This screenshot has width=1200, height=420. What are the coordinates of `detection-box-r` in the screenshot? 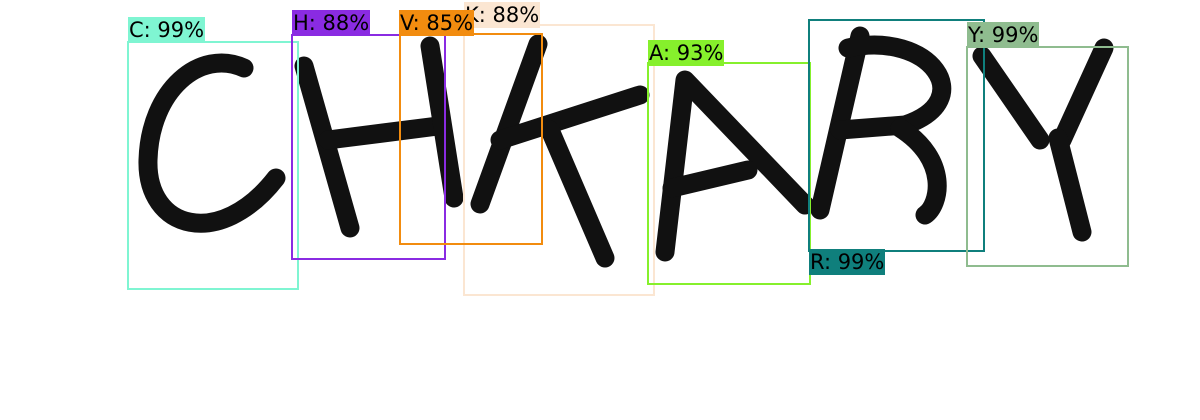 It's located at (896, 135).